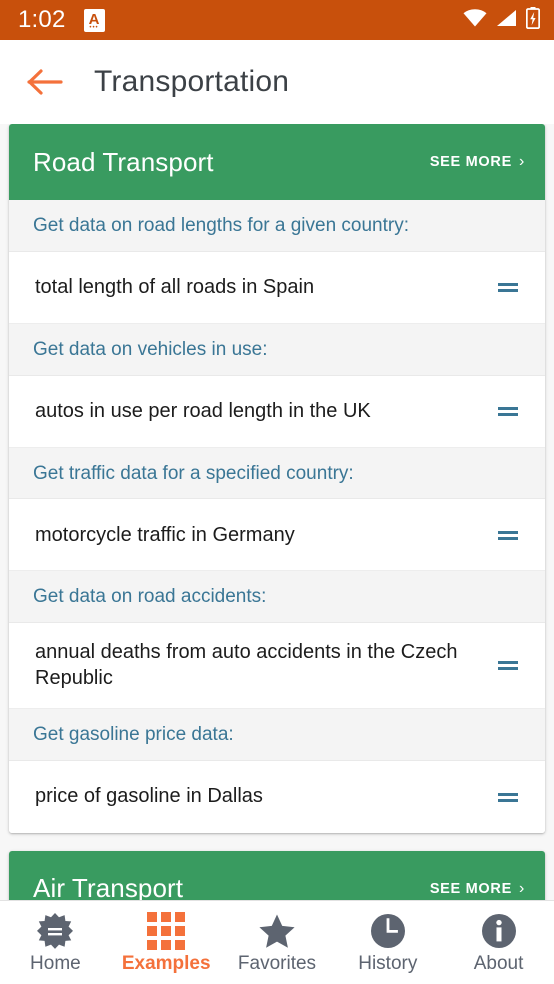  I want to click on example-row: autos in use per road length in the UK, so click(277, 411).